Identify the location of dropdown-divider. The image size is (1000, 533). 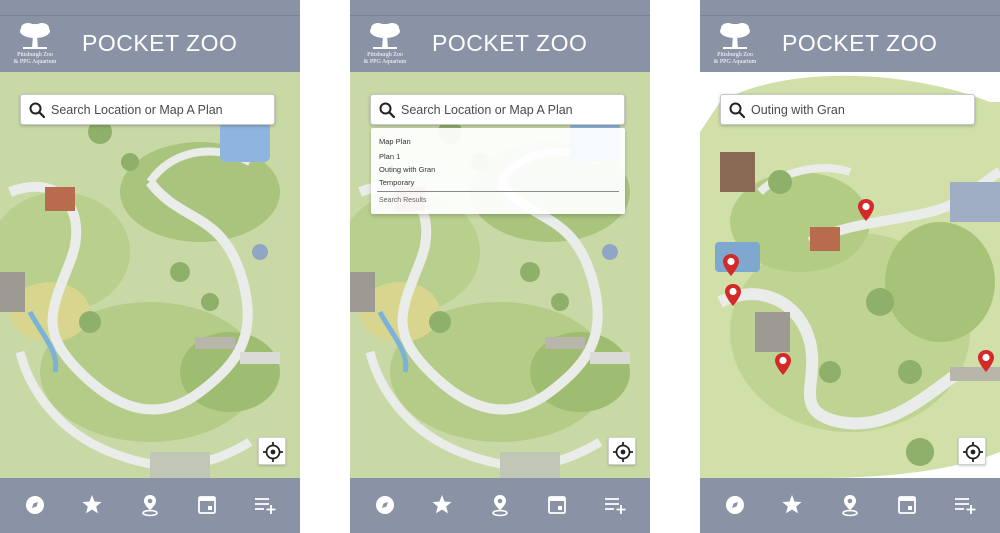
(498, 191).